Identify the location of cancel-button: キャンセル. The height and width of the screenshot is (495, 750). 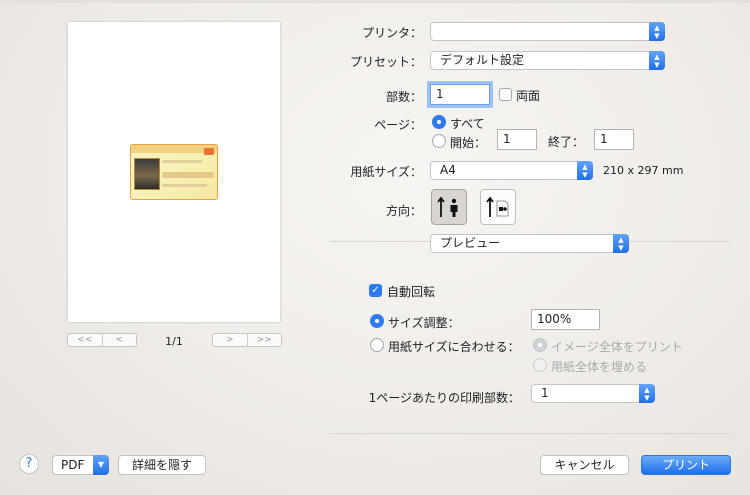
(584, 465).